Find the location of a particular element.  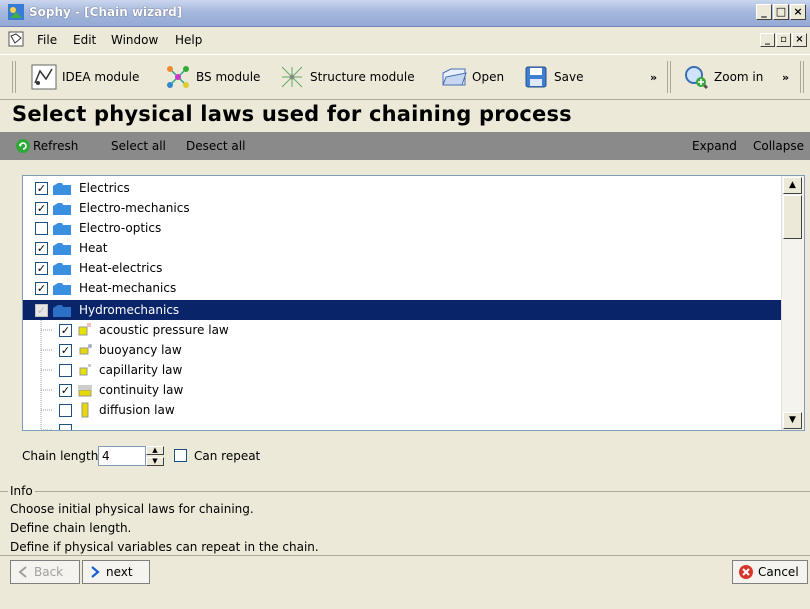

collapse-button: Collapse is located at coordinates (778, 146).